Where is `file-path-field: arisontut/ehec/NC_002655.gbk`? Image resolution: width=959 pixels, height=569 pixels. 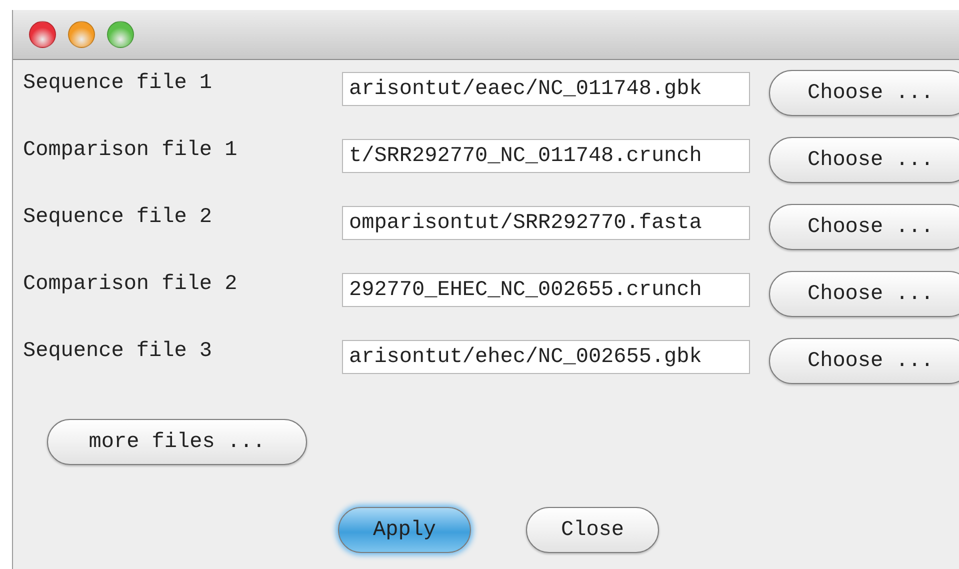
file-path-field: arisontut/ehec/NC_002655.gbk is located at coordinates (546, 357).